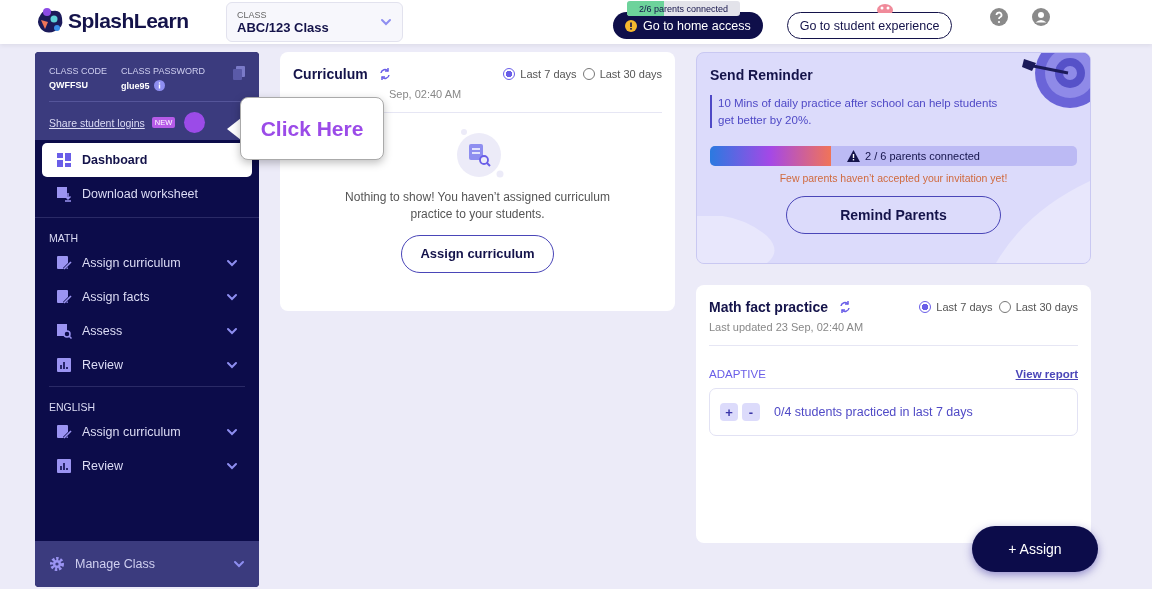 The width and height of the screenshot is (1152, 589). What do you see at coordinates (64, 160) in the screenshot?
I see `grid-icon` at bounding box center [64, 160].